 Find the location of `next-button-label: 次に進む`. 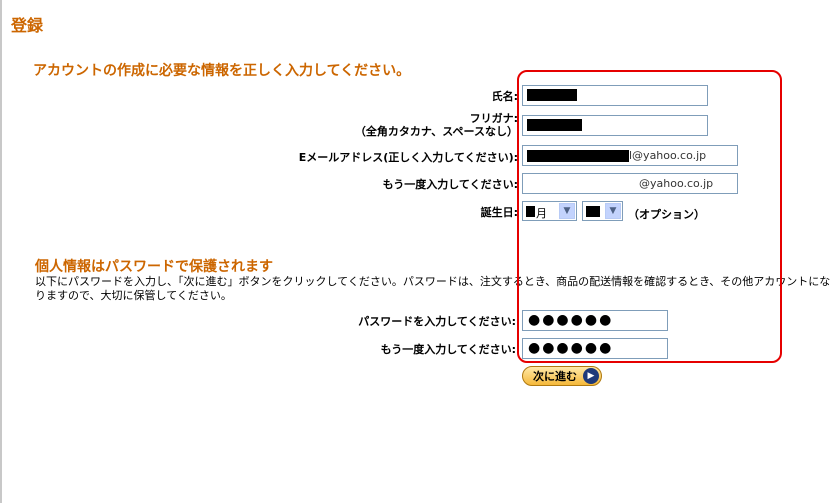

next-button-label: 次に進む is located at coordinates (555, 376).